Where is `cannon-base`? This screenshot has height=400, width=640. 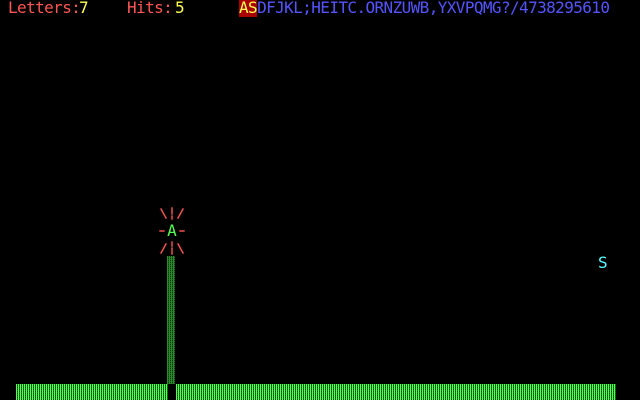
cannon-base is located at coordinates (172, 392).